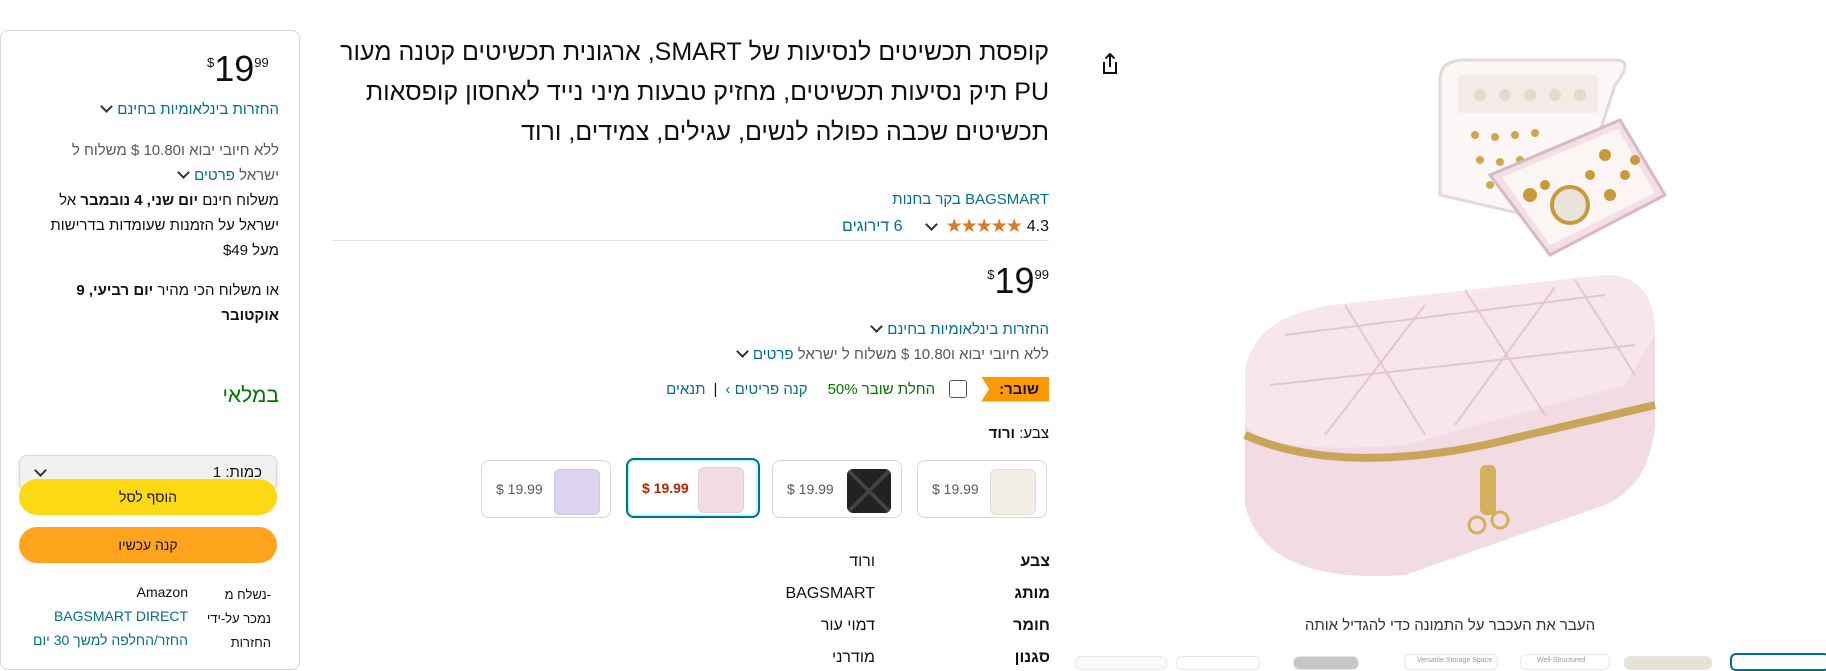 The image size is (1826, 671). I want to click on thumbnail: Versatile Storage Space, so click(1451, 662).